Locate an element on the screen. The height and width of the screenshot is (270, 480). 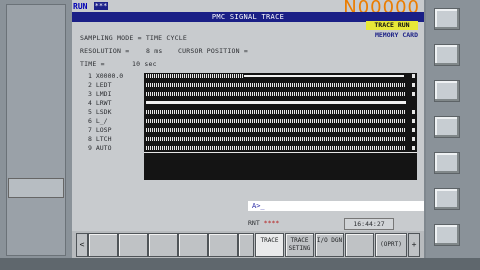
softkey-io-dgn-label: I/O DGN is located at coordinates (329, 240).